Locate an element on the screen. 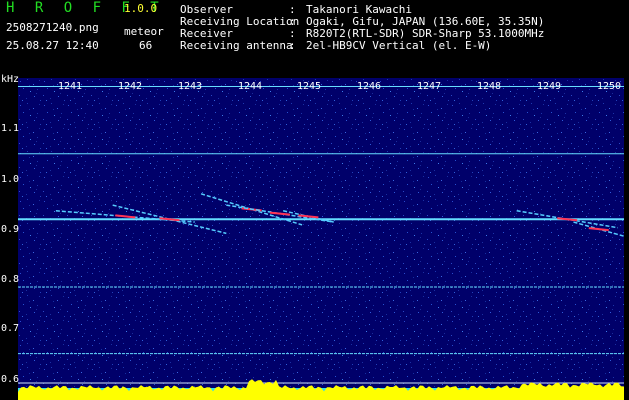 The height and width of the screenshot is (400, 629). x-tick-1244: 1244 is located at coordinates (250, 86).